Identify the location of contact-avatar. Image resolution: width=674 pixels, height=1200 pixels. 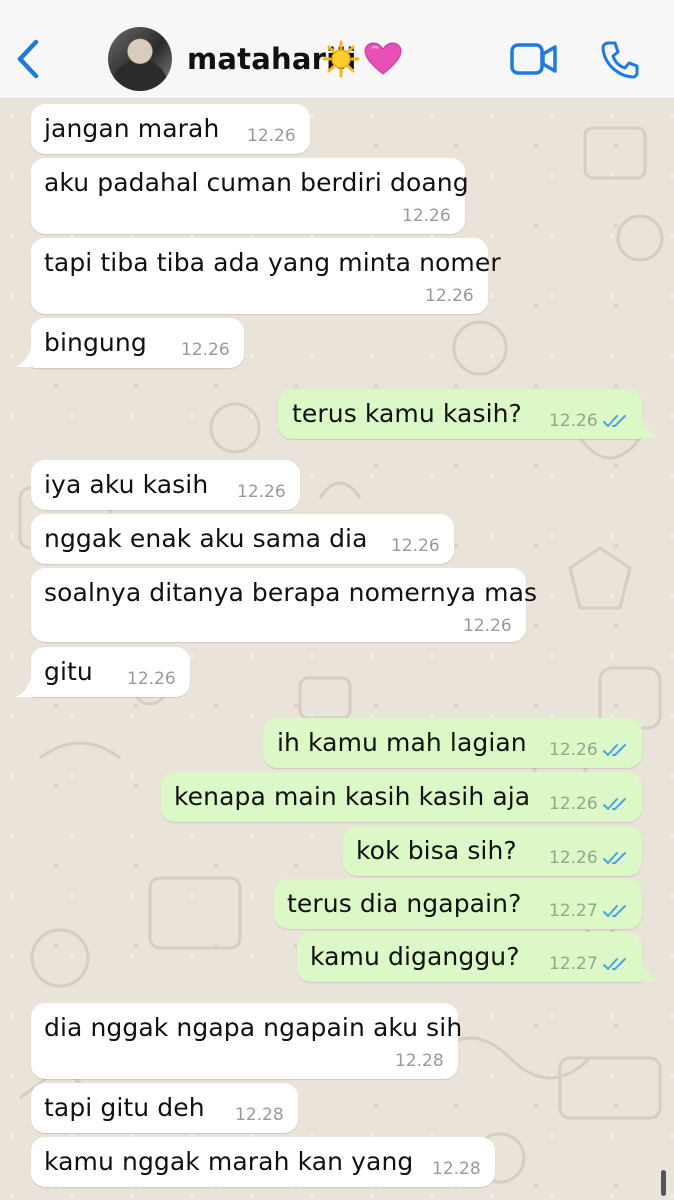
(140, 59).